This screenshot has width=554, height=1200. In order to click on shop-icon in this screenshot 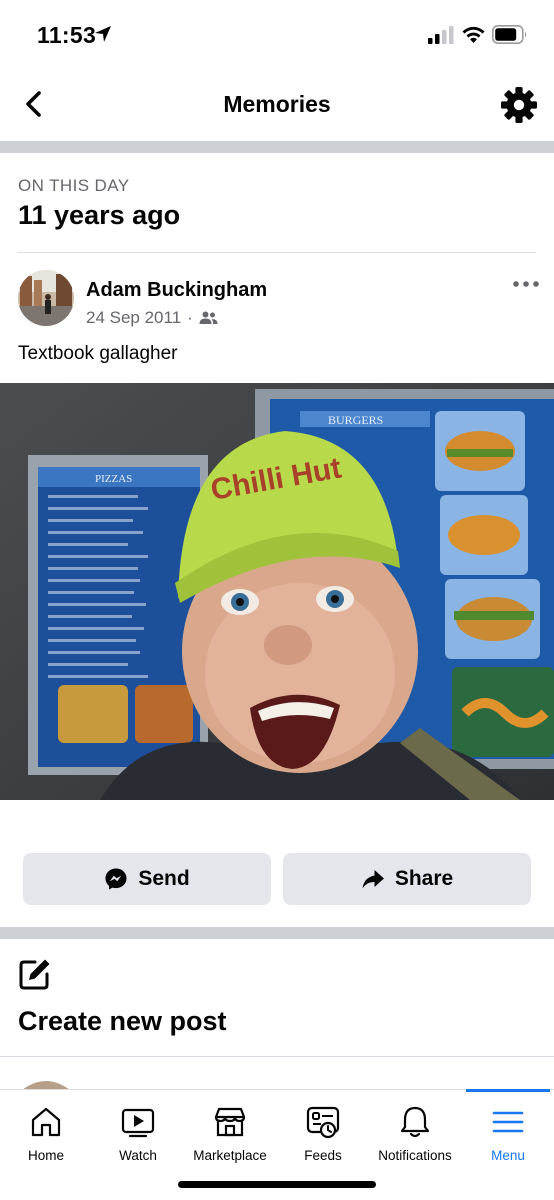, I will do `click(230, 1122)`.